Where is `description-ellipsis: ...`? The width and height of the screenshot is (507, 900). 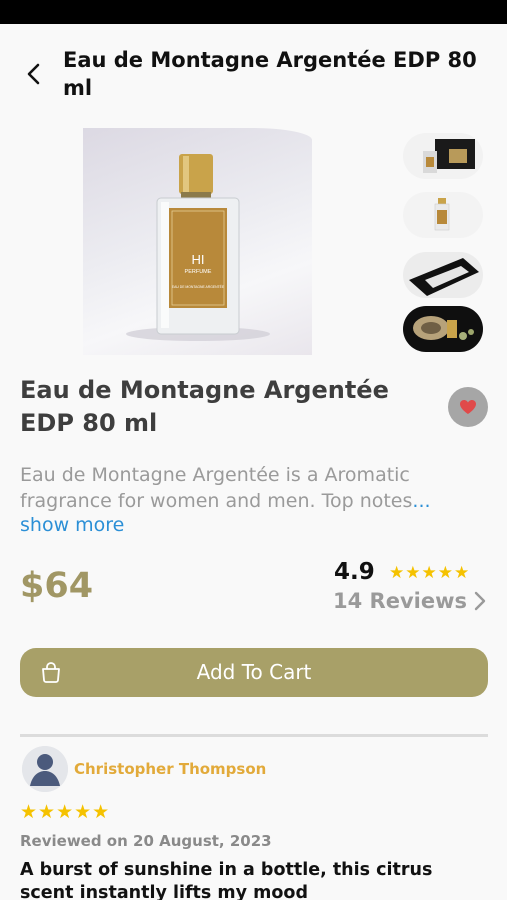 description-ellipsis: ... is located at coordinates (421, 501).